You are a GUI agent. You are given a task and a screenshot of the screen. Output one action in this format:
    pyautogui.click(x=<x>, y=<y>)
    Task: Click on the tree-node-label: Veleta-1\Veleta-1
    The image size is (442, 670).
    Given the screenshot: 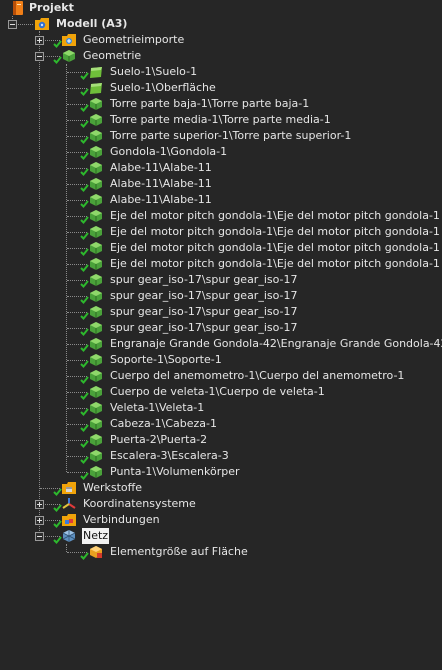 What is the action you would take?
    pyautogui.click(x=157, y=407)
    